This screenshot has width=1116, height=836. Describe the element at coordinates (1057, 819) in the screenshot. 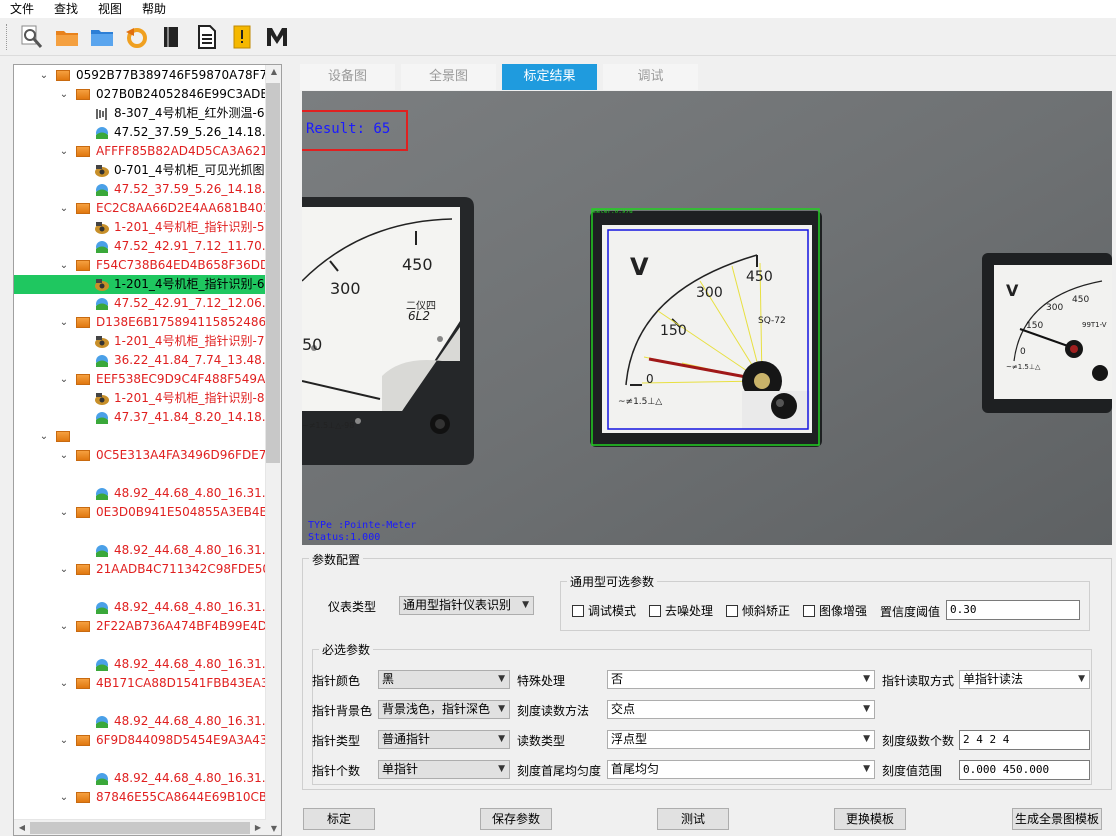

I see `generate-panorama-template-button: 生成全景图模板` at that location.